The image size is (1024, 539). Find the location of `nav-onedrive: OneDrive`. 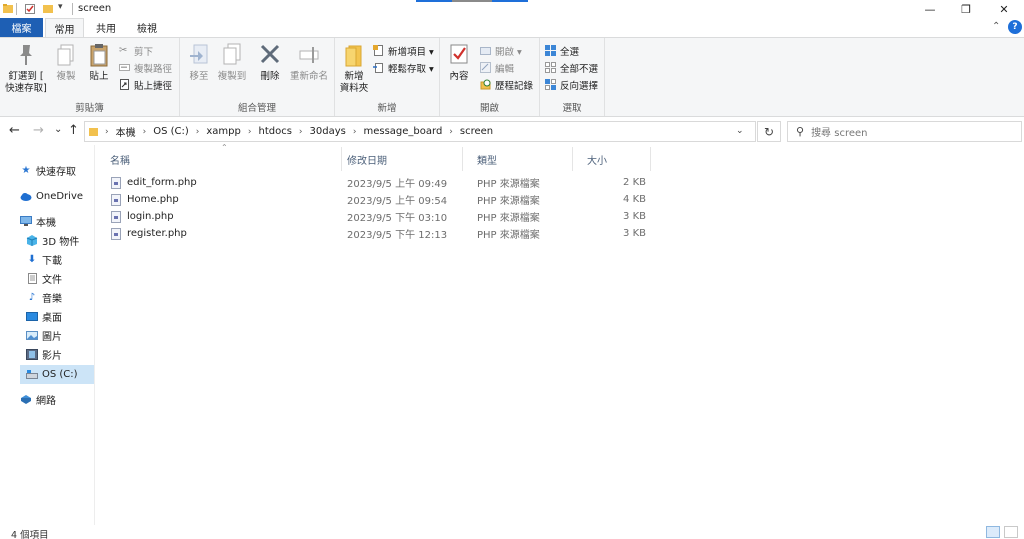

nav-onedrive: OneDrive is located at coordinates (51, 196).